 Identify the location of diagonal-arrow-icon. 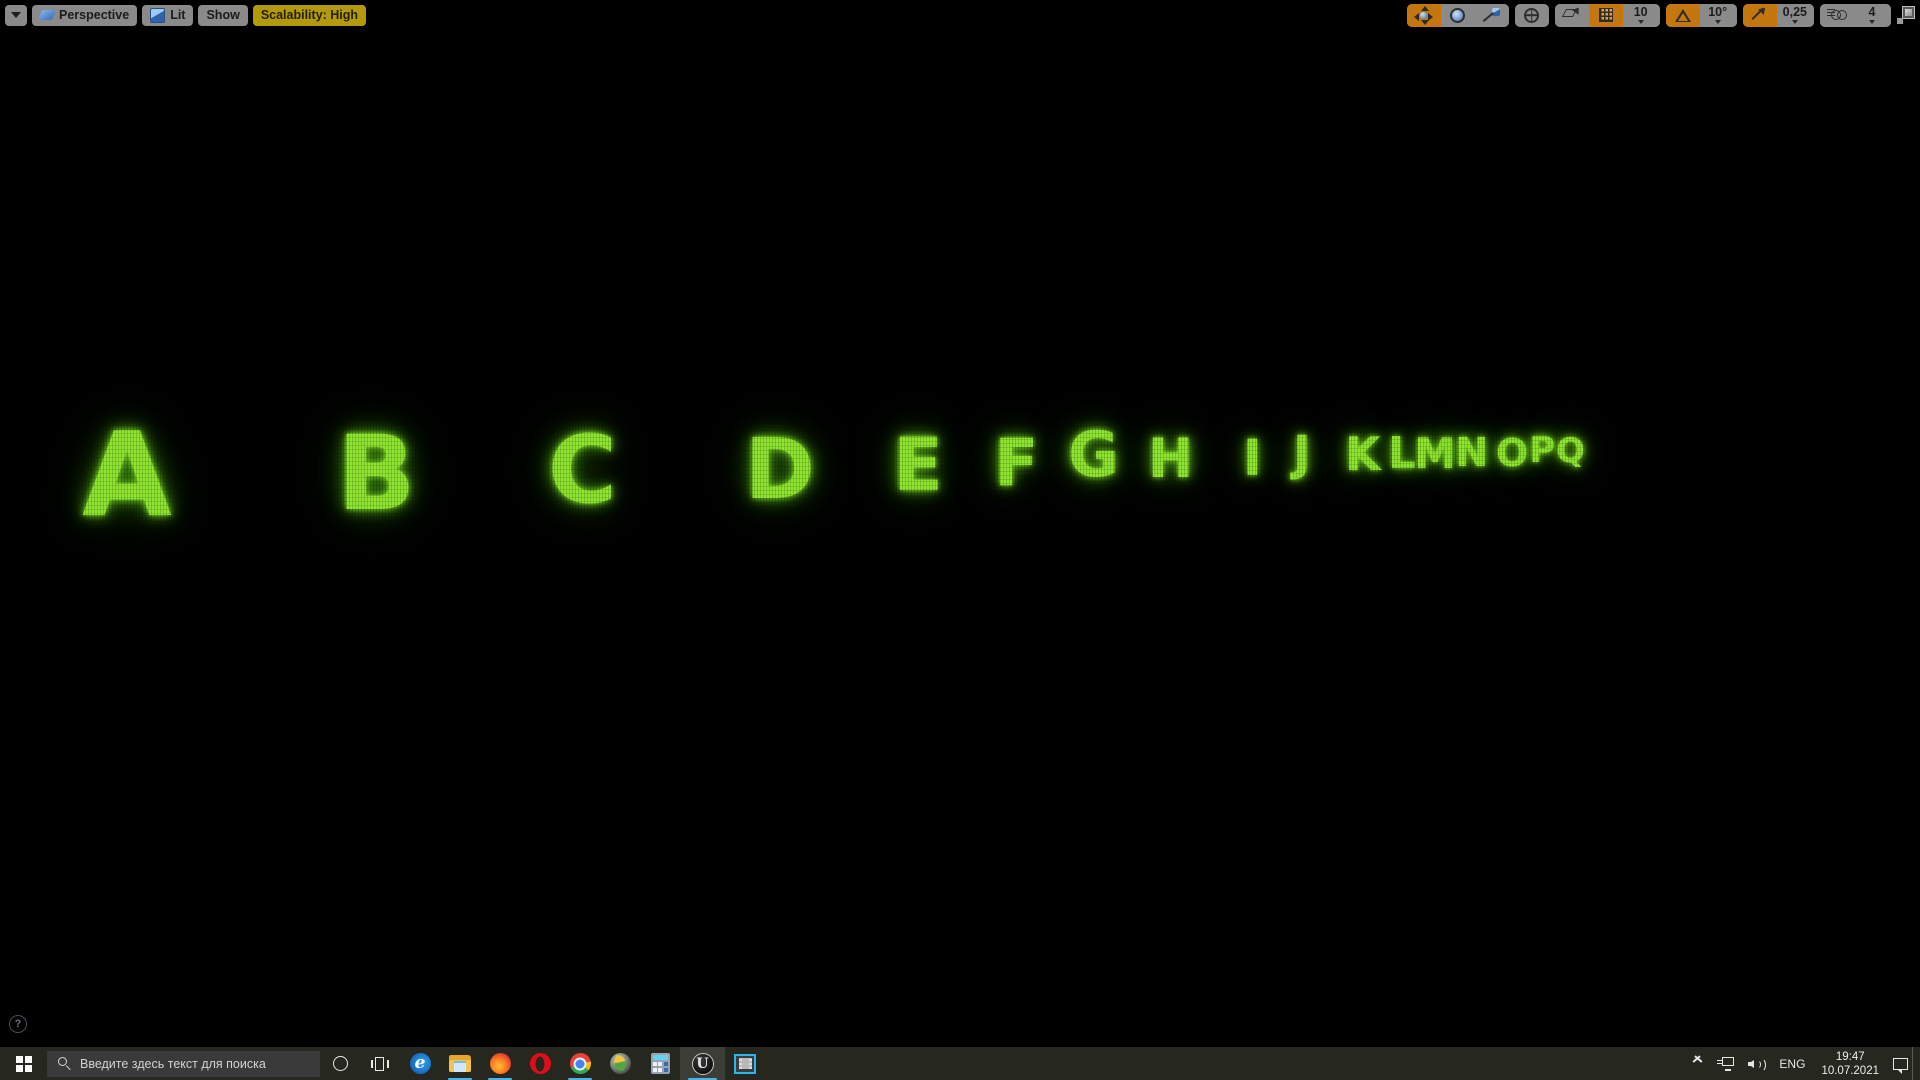
(1760, 13).